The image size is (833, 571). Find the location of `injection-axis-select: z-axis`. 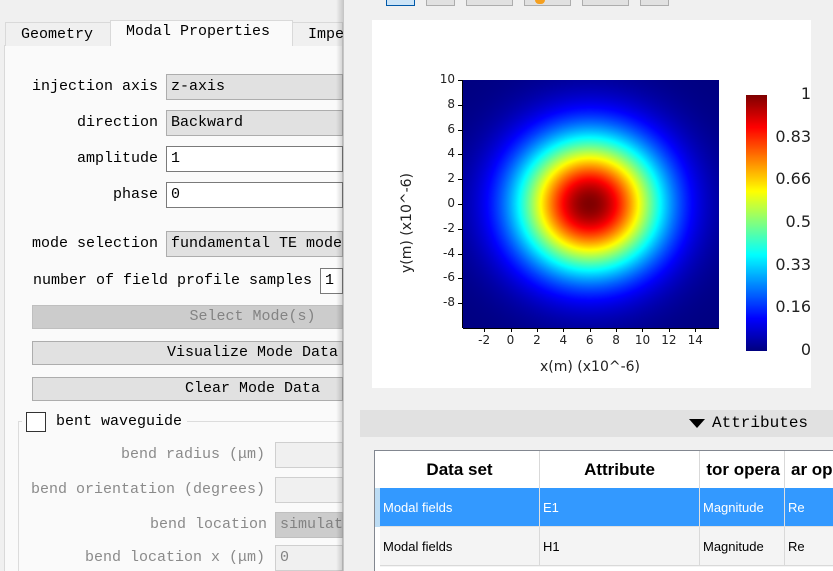

injection-axis-select: z-axis is located at coordinates (254, 87).